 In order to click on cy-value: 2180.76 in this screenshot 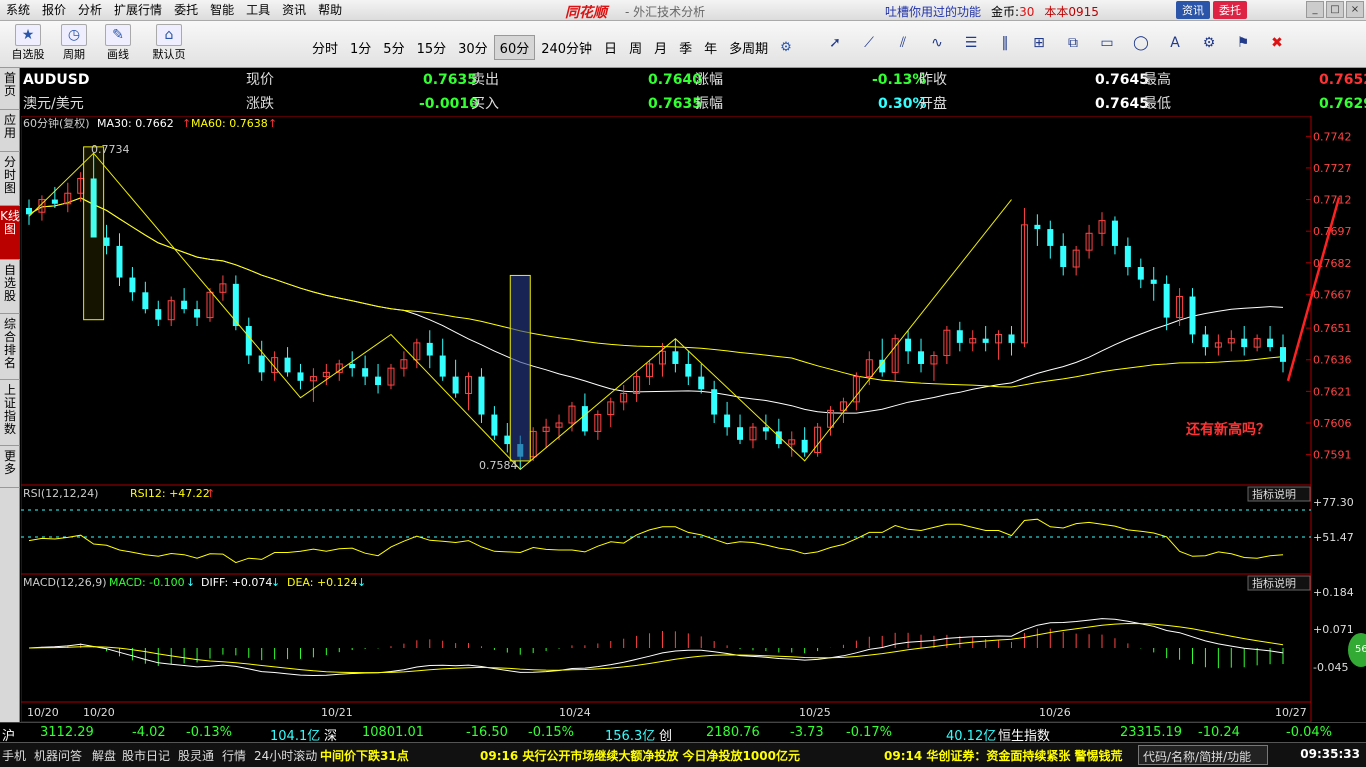, I will do `click(733, 732)`.